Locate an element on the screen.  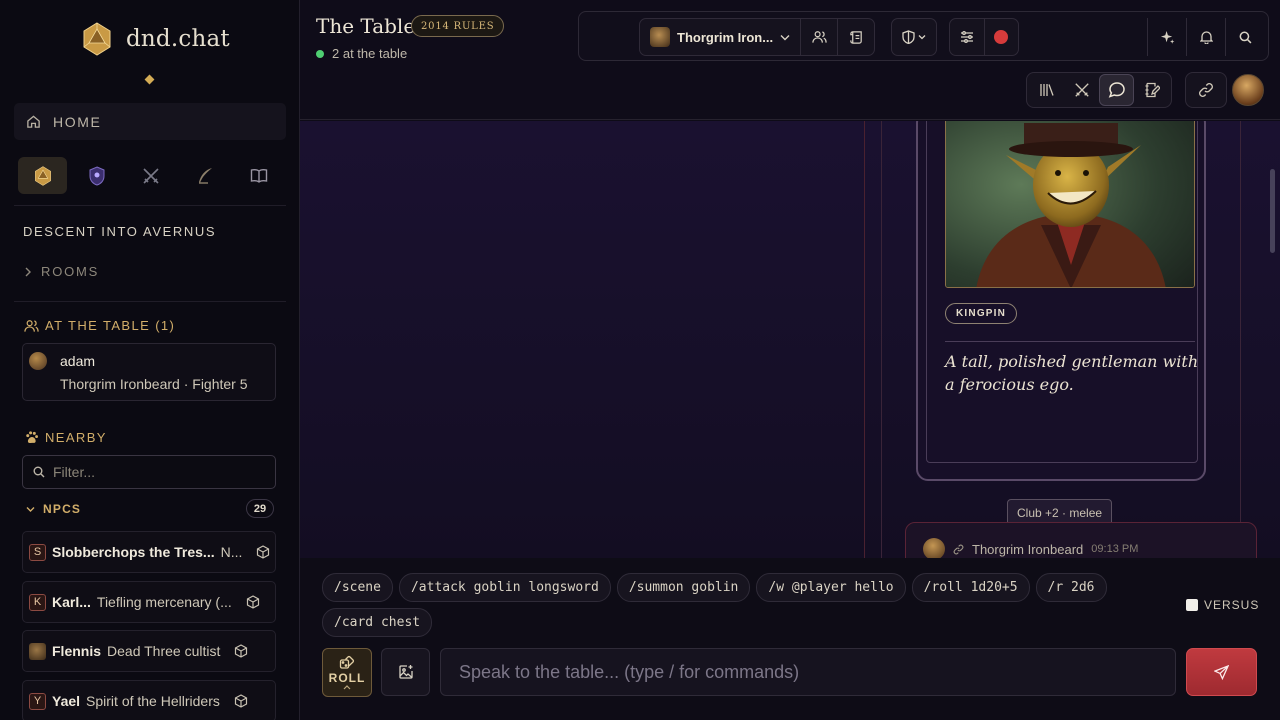
brand: dnd.chat is located at coordinates (156, 39).